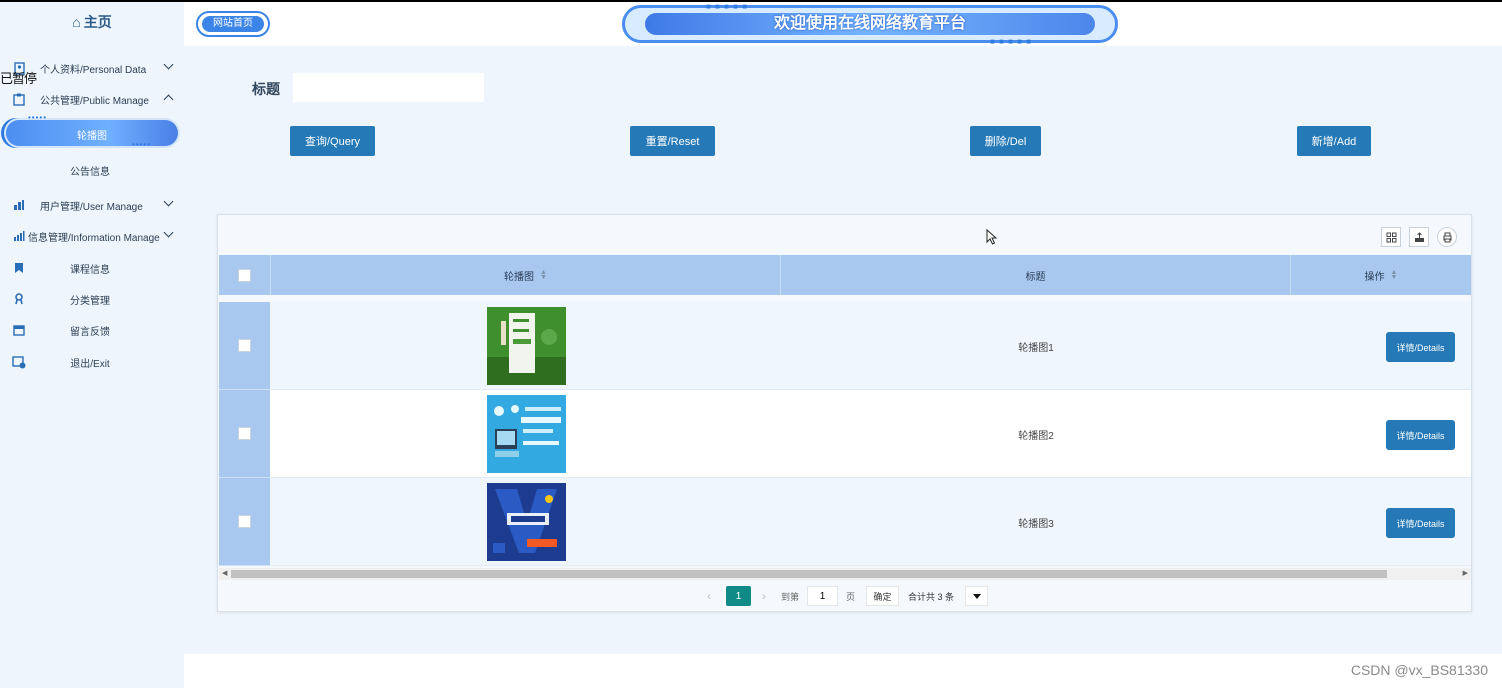 Image resolution: width=1502 pixels, height=688 pixels. I want to click on scroll-right-icon: ▶, so click(1465, 574).